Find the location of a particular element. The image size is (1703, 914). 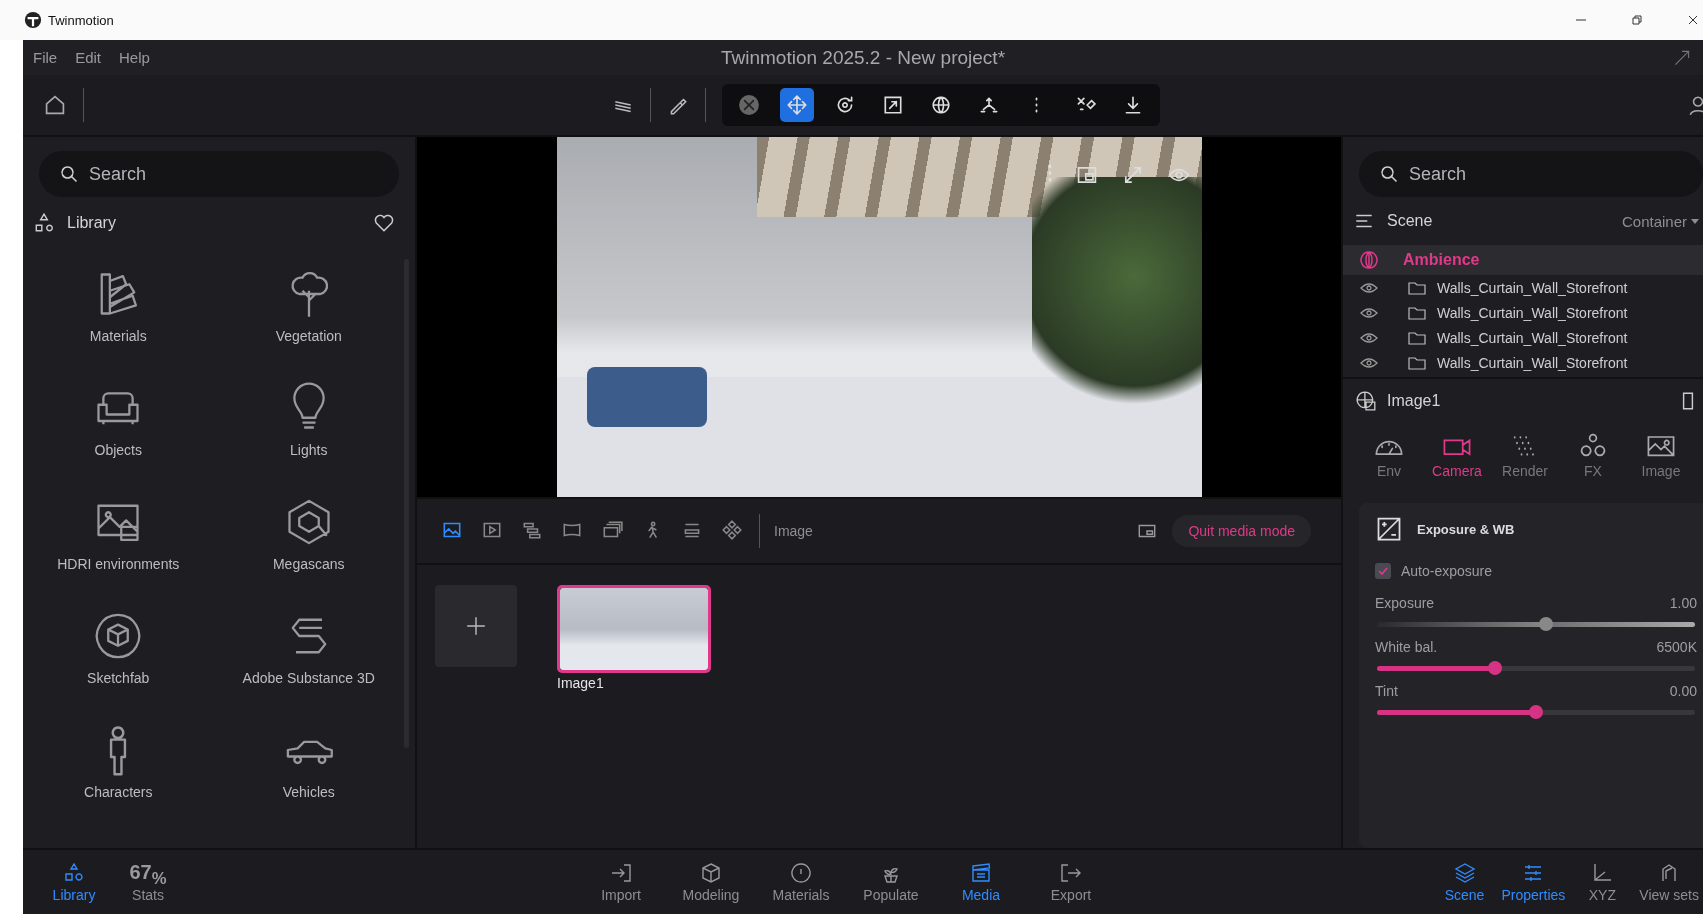

properties-title: Image1 is located at coordinates (1414, 401).